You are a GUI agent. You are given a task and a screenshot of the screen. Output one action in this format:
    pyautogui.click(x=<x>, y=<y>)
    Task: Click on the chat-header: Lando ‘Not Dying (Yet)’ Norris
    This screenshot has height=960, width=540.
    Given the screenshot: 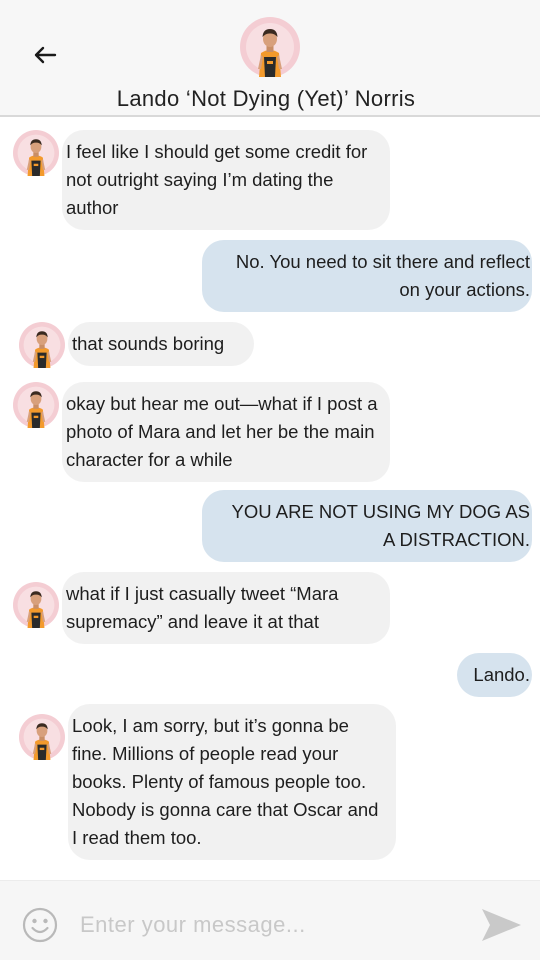 What is the action you would take?
    pyautogui.click(x=270, y=58)
    